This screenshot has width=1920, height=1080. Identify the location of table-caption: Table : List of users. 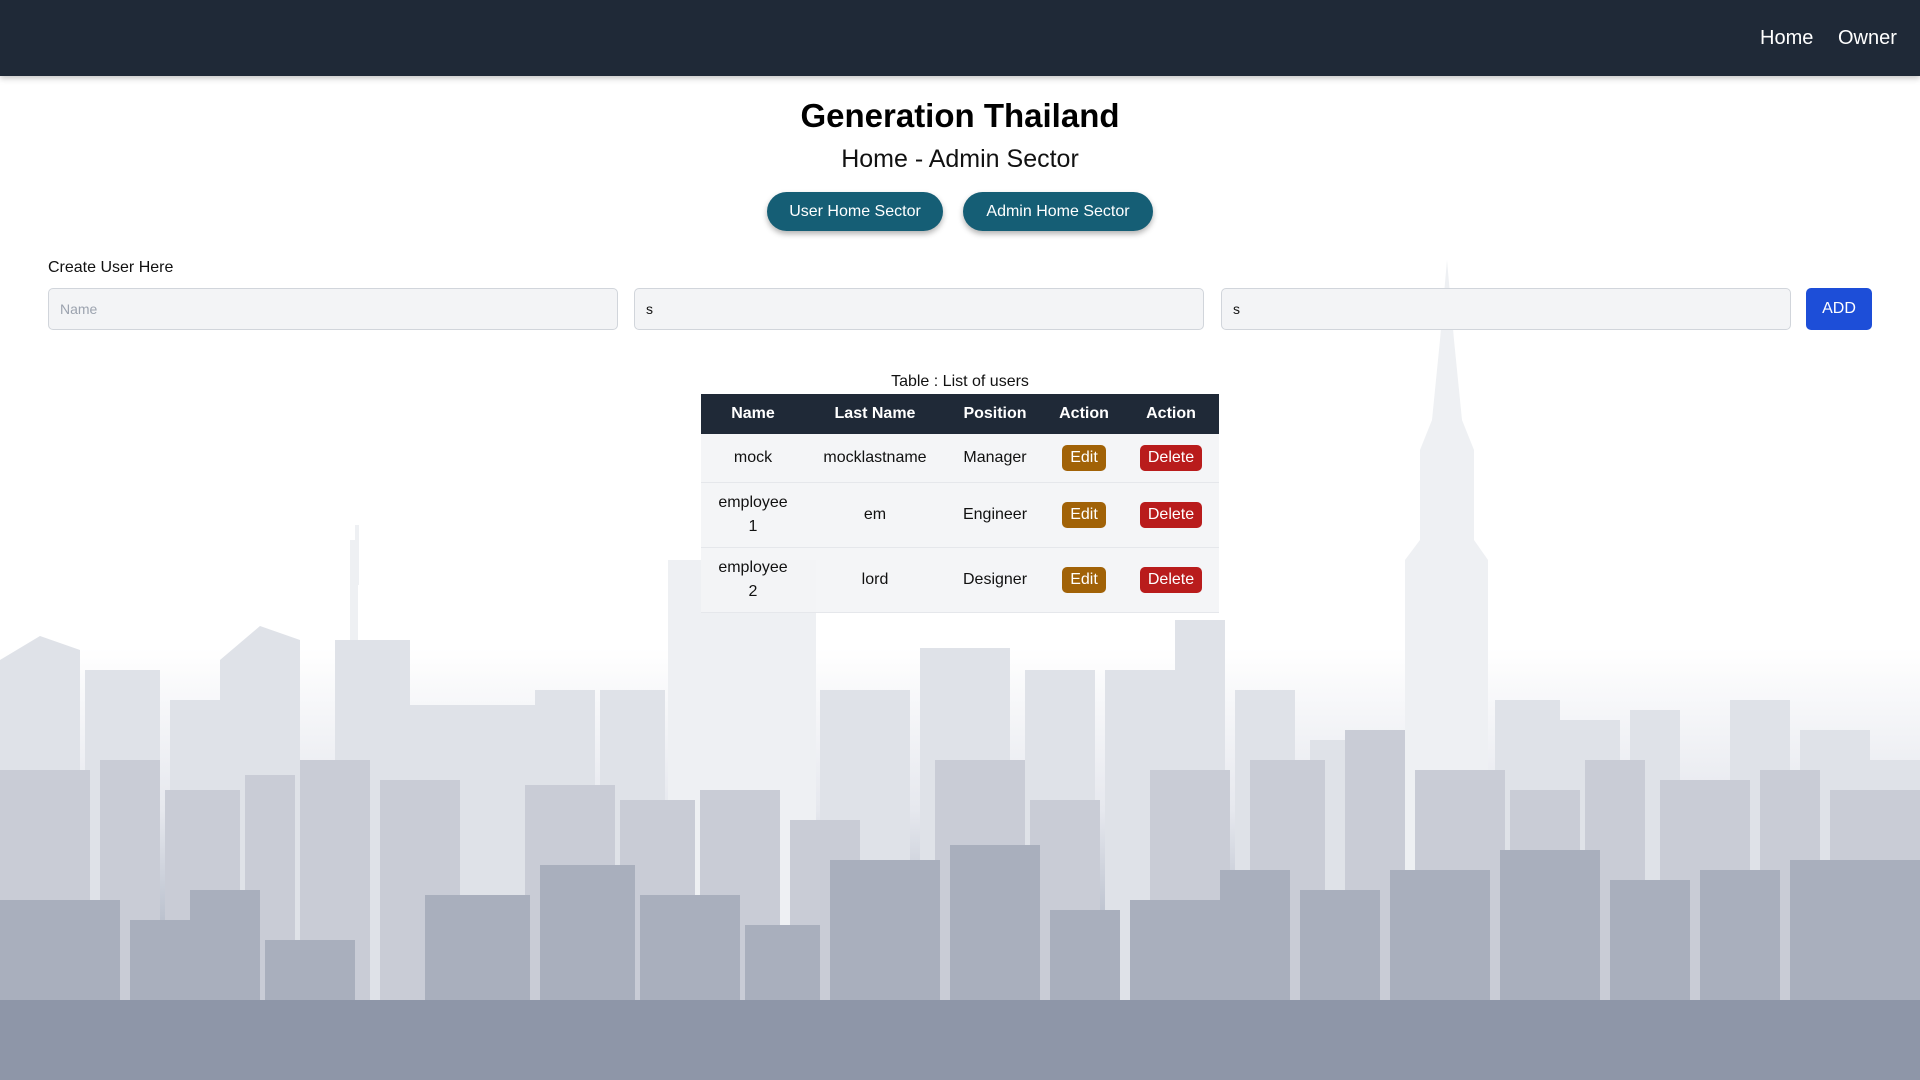
(960, 381).